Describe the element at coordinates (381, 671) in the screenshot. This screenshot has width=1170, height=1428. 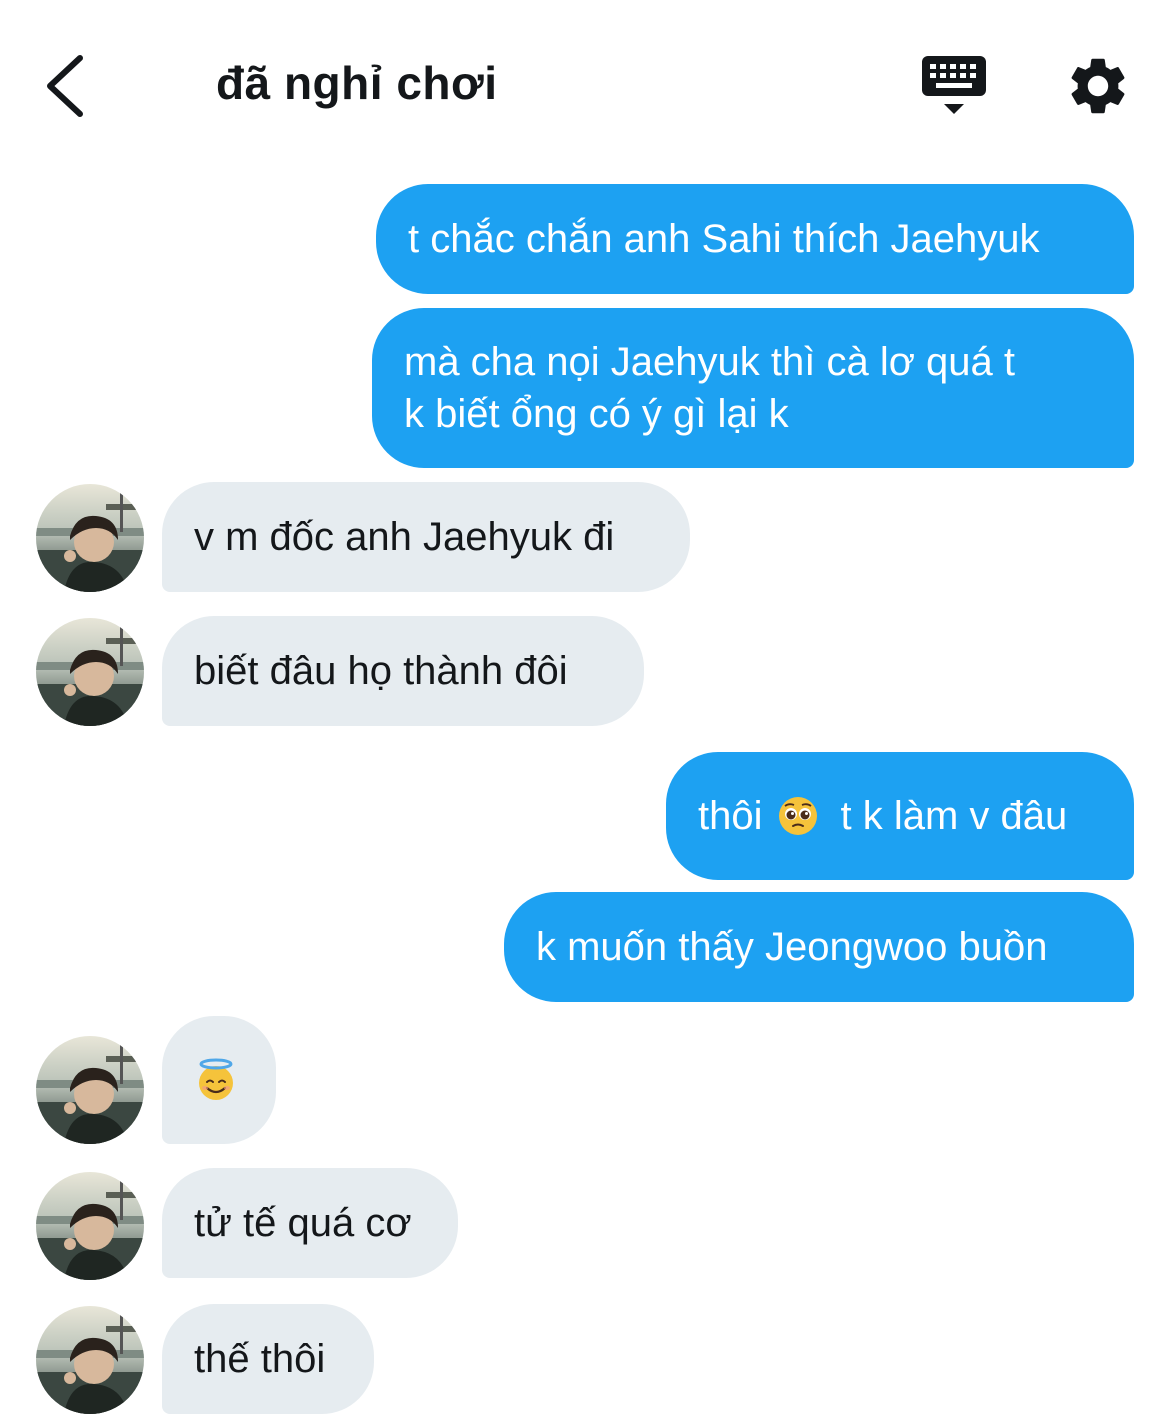
I see `message-text: biết đâu họ thành đôi` at that location.